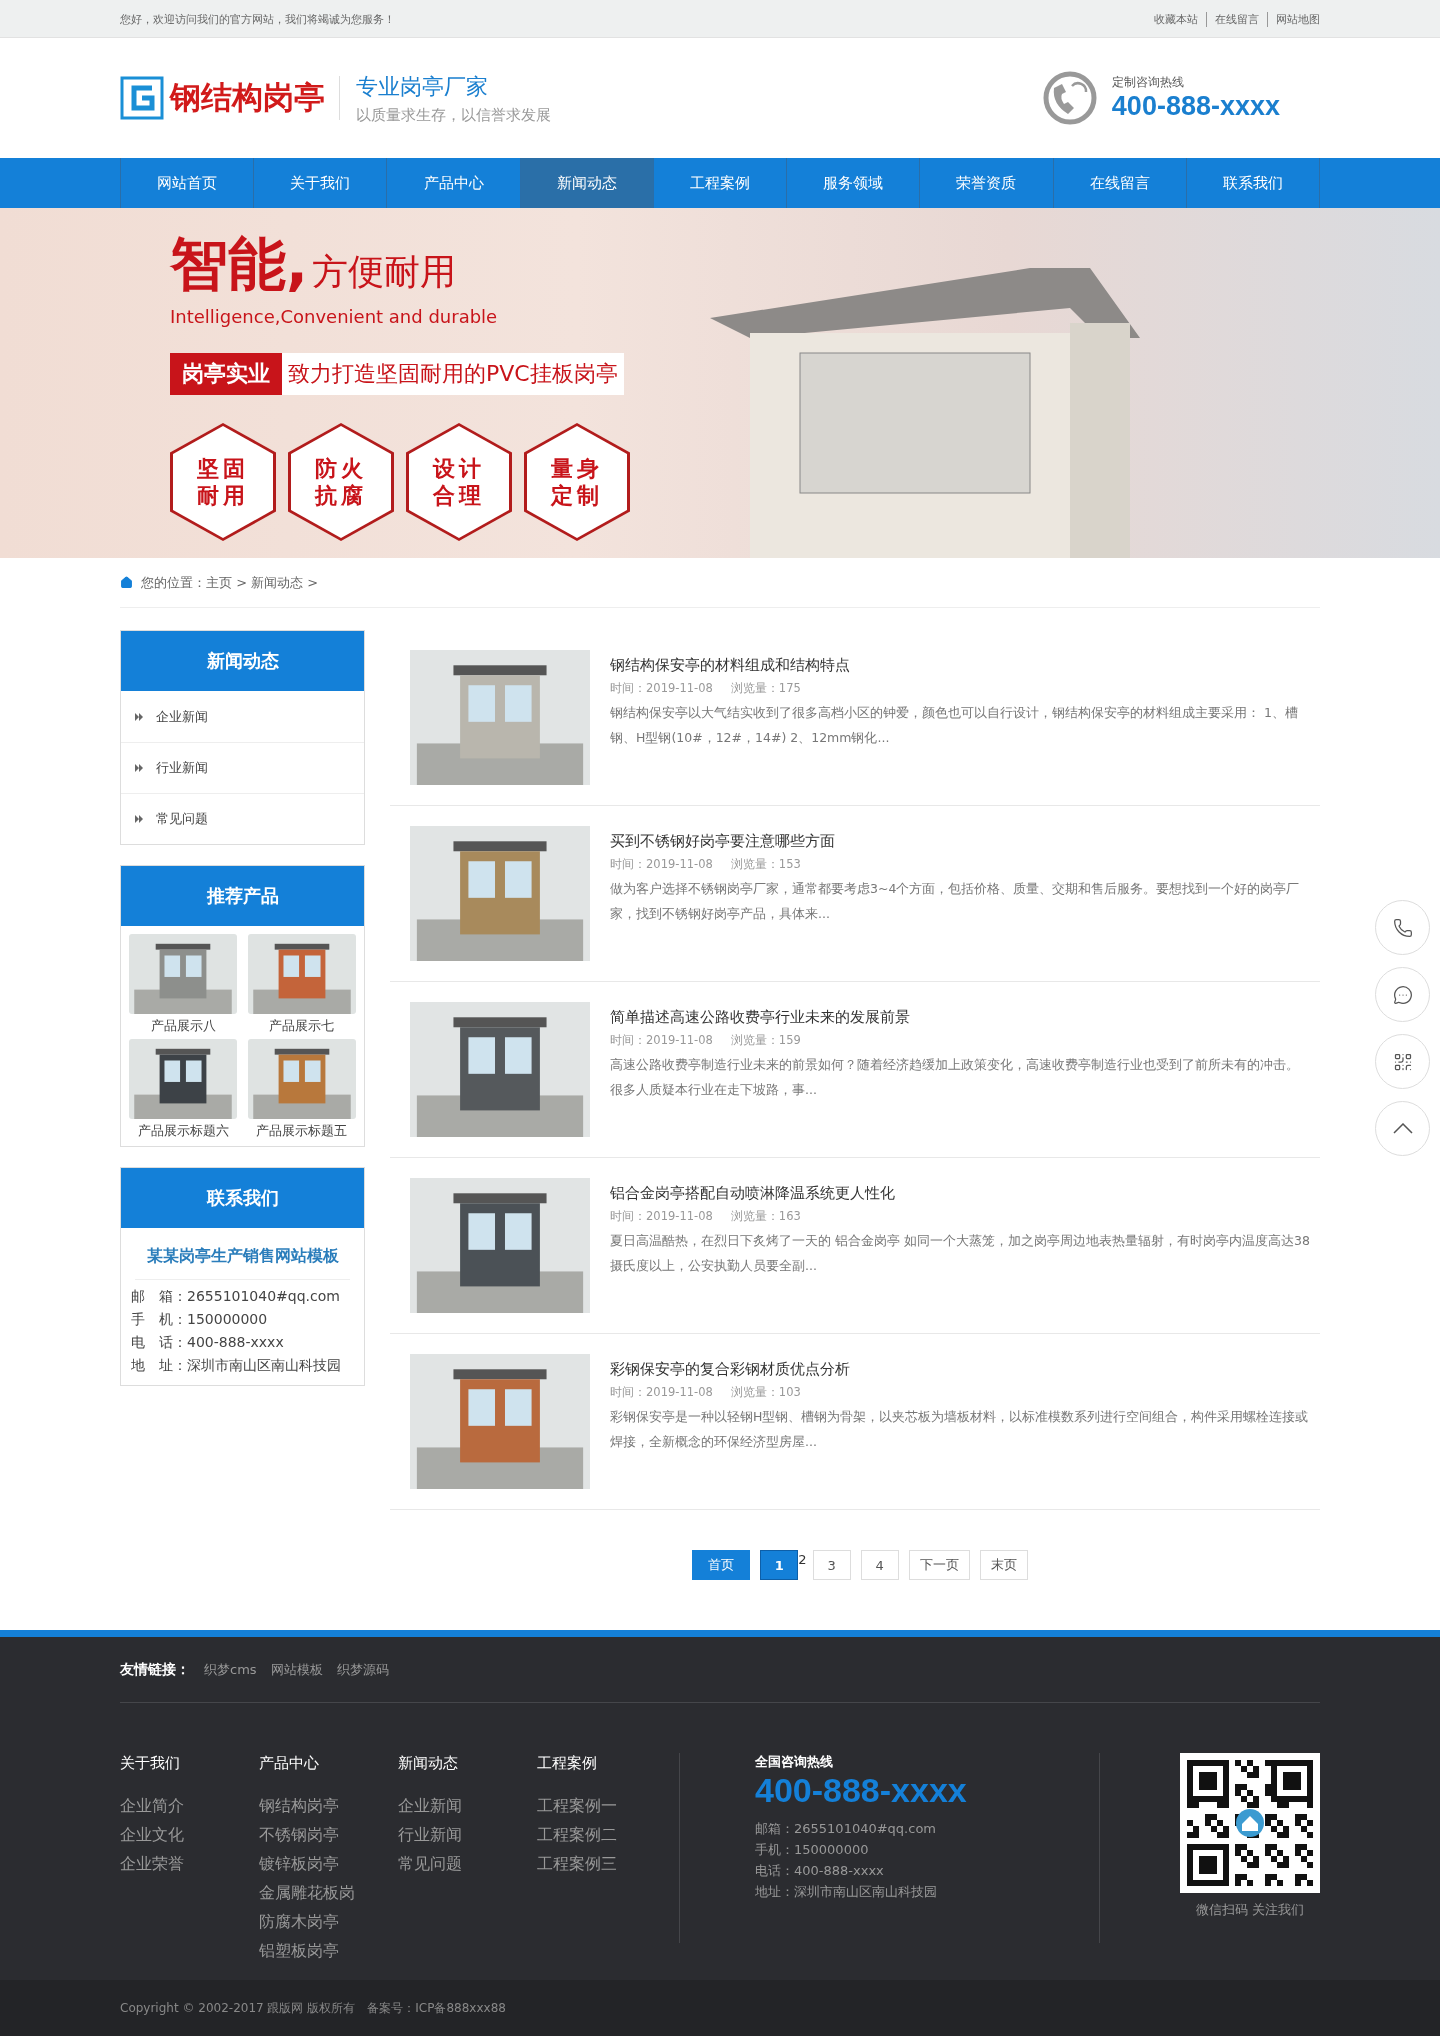 The width and height of the screenshot is (1440, 2036). What do you see at coordinates (289, 1763) in the screenshot?
I see `footer-column-title: 产品中心` at bounding box center [289, 1763].